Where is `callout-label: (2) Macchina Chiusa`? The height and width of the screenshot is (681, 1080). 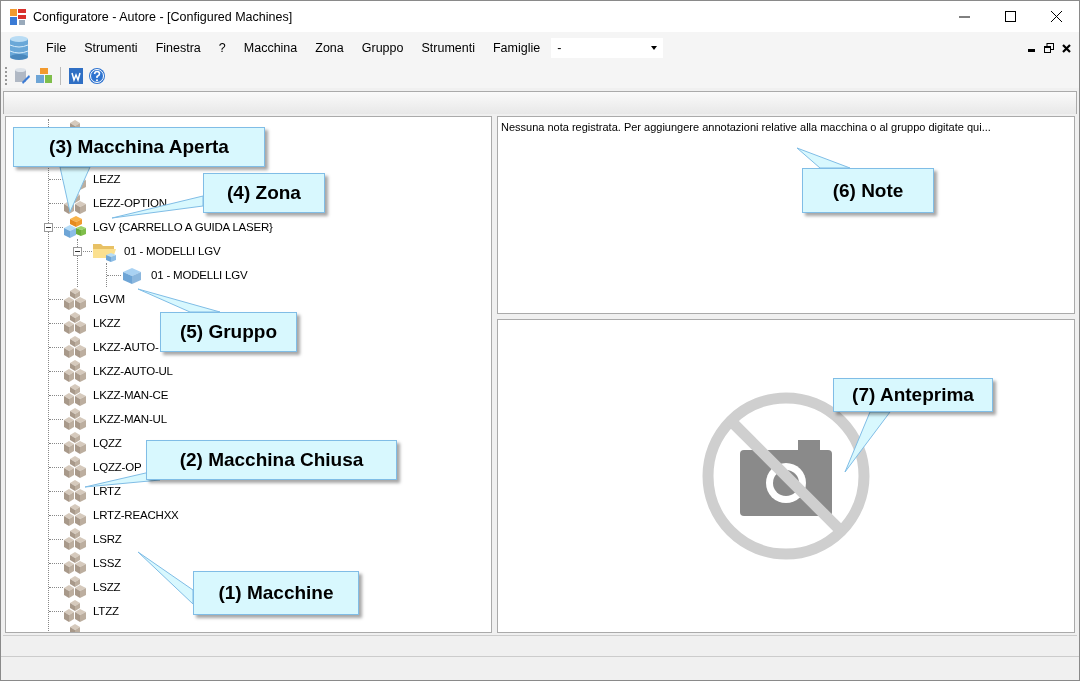 callout-label: (2) Macchina Chiusa is located at coordinates (271, 460).